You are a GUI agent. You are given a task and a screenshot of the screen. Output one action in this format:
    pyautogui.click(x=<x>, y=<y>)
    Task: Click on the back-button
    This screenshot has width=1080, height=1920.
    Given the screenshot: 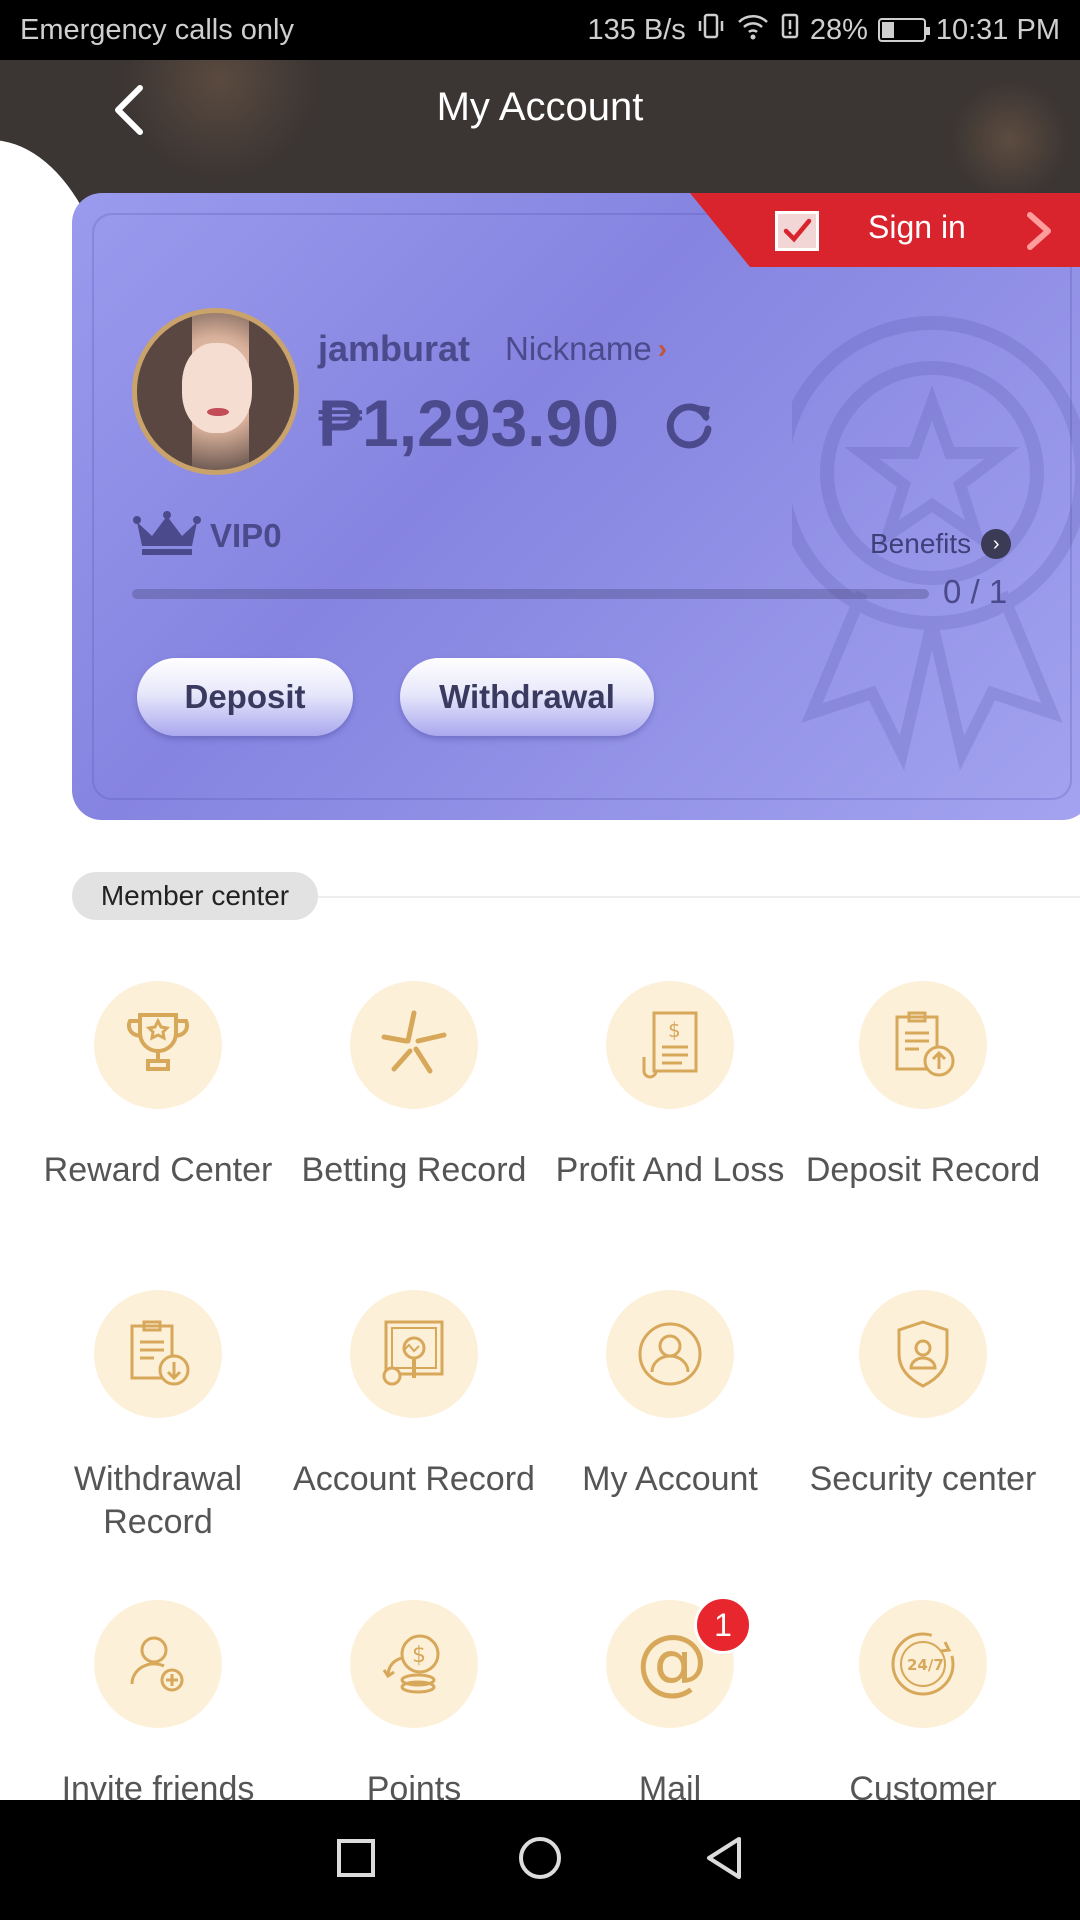 What is the action you would take?
    pyautogui.click(x=130, y=110)
    